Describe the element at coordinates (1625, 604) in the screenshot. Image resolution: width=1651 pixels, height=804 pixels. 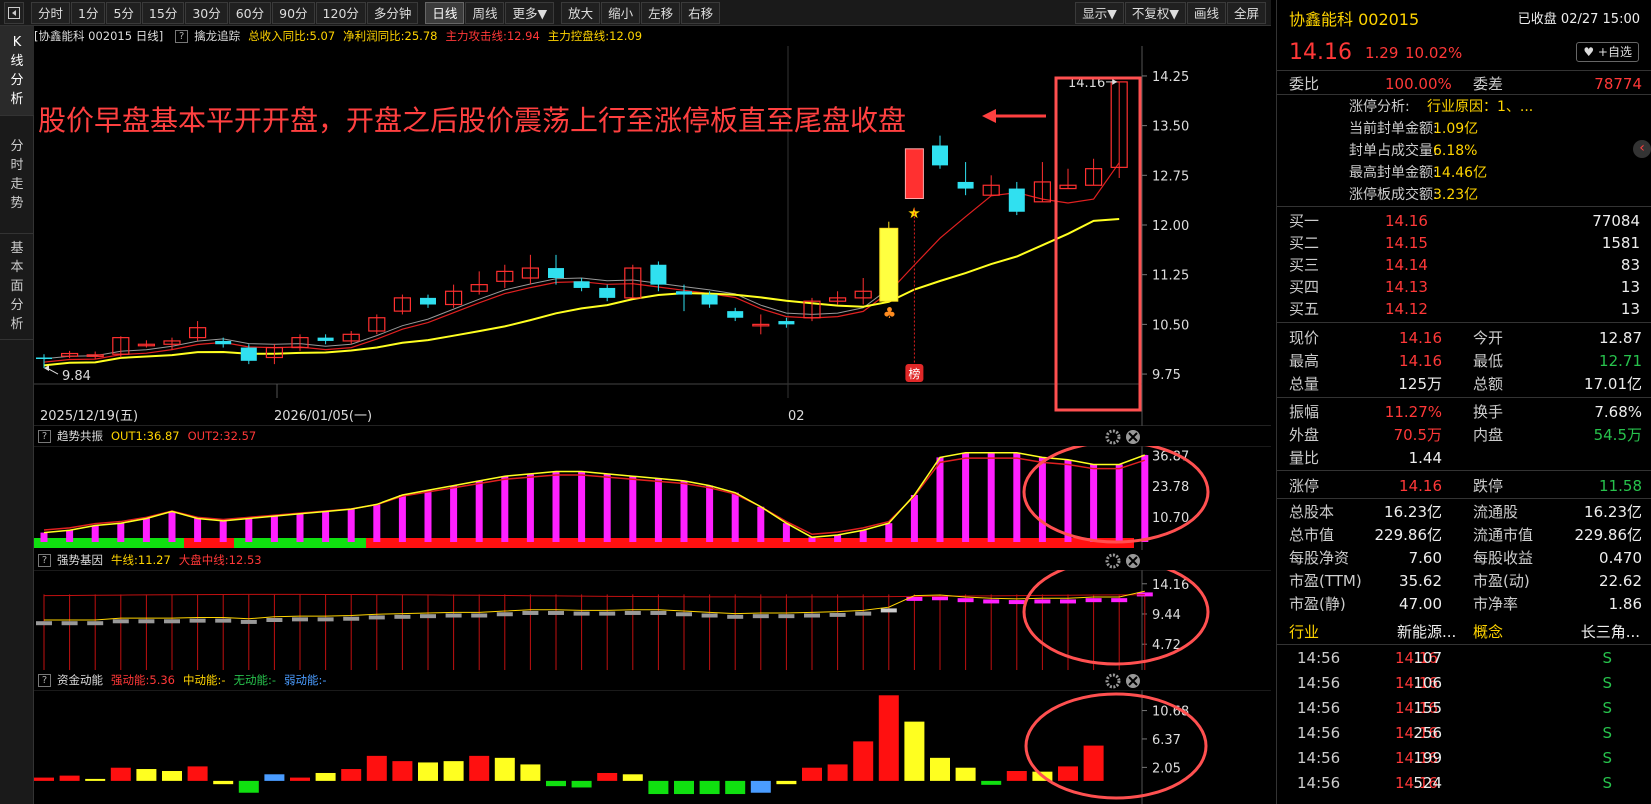
I see `quote-text: 1.86` at that location.